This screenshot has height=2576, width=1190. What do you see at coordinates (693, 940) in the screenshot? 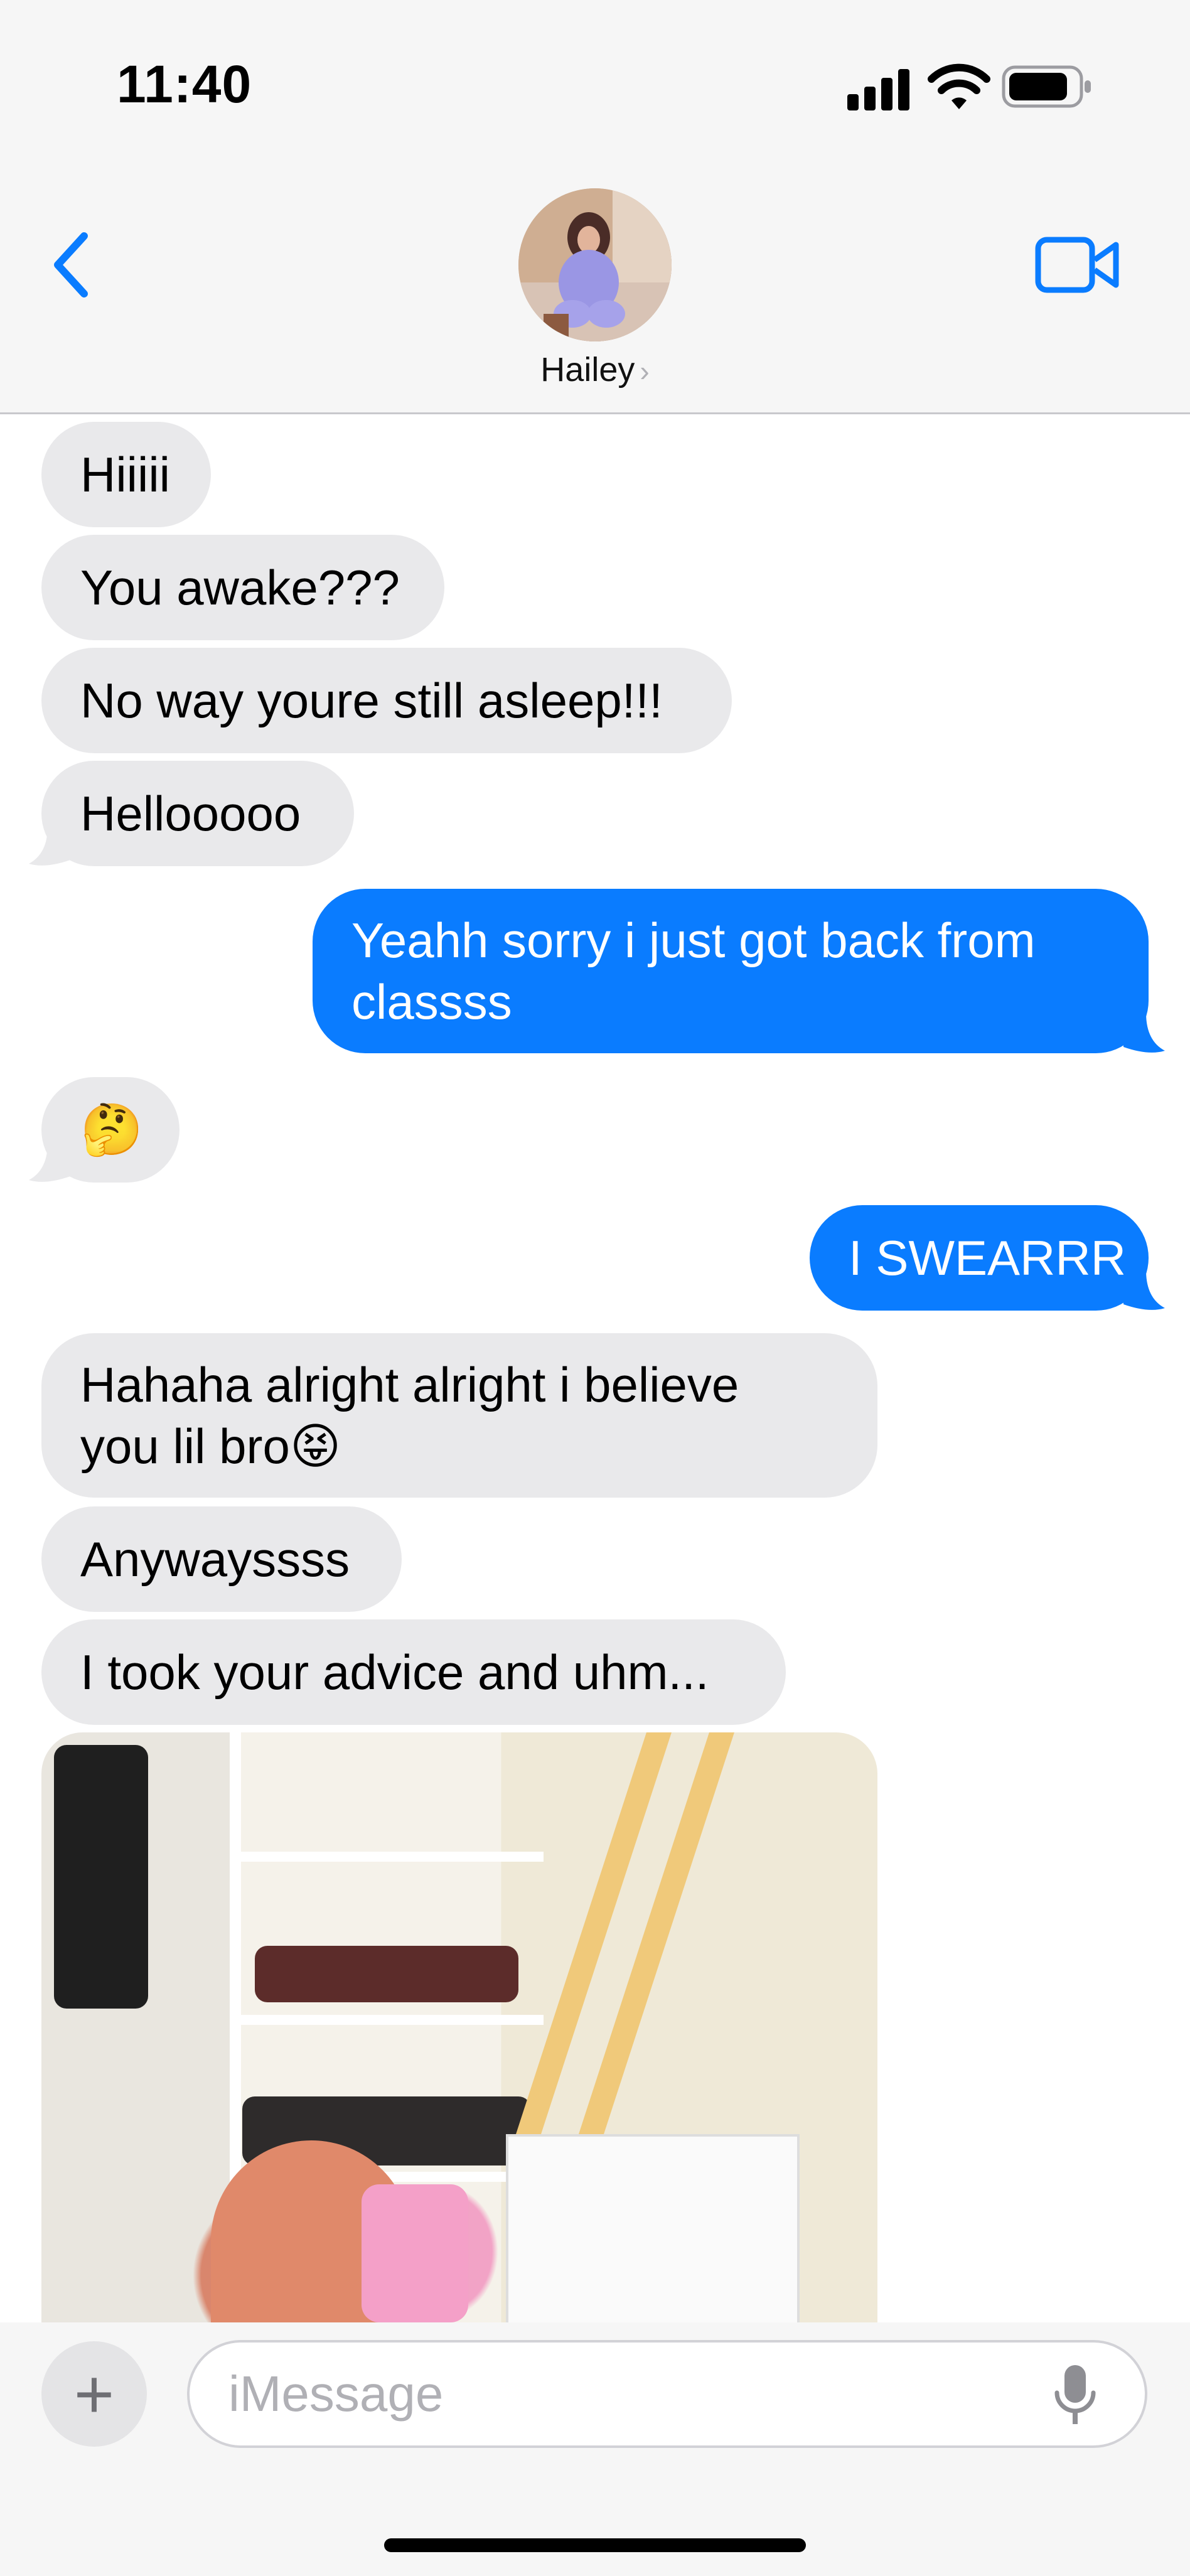
I see `message-text-line: Yeahh sorry i just got back from` at bounding box center [693, 940].